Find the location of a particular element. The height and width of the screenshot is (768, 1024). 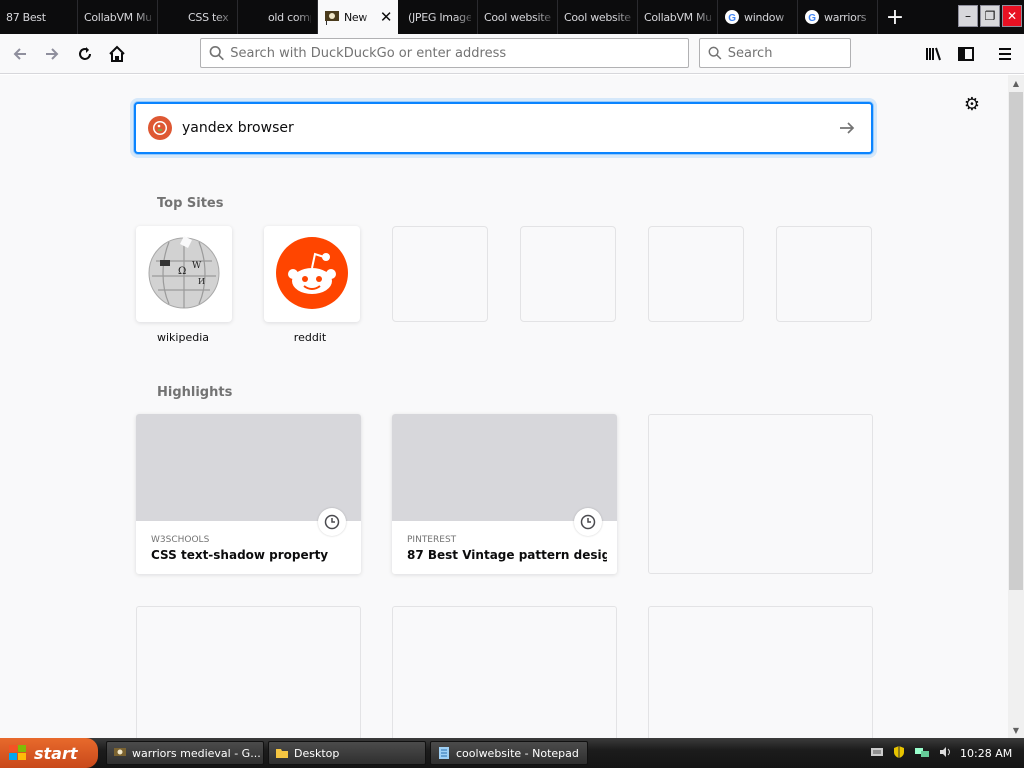

restore-icon: ❐ is located at coordinates (990, 16).